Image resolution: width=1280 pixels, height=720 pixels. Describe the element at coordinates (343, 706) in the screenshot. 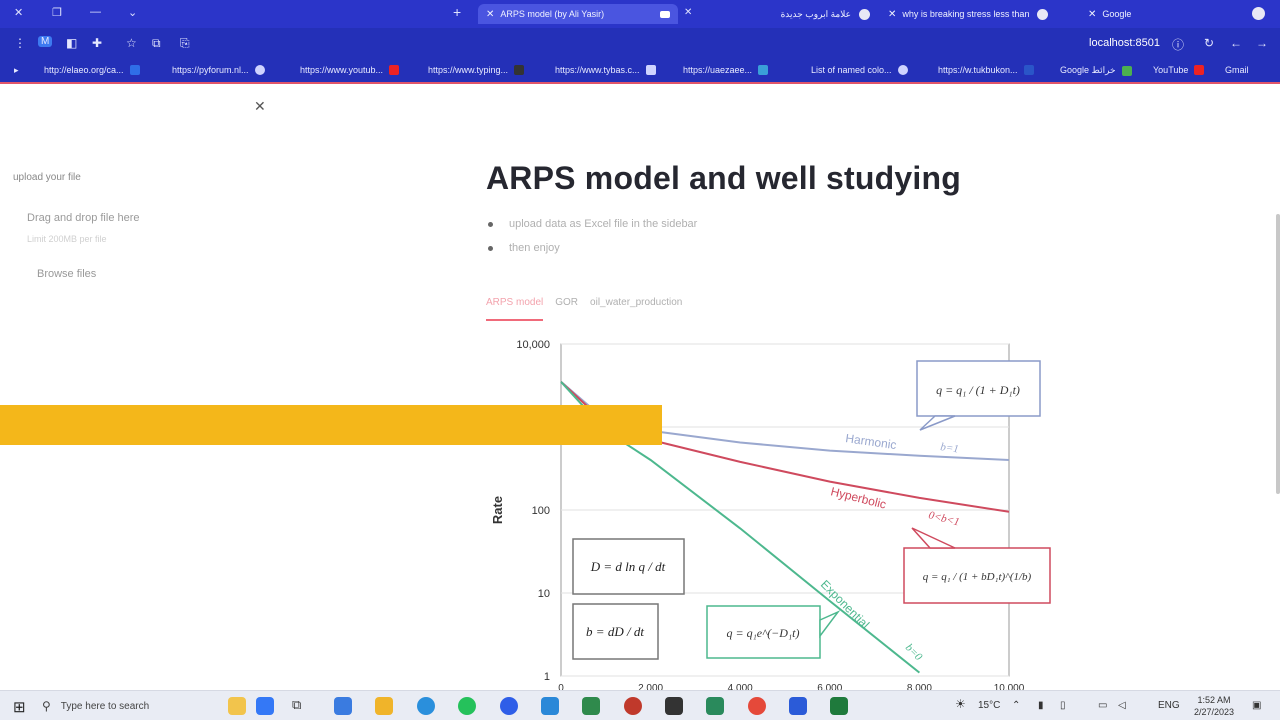

I see `mail-icon` at that location.